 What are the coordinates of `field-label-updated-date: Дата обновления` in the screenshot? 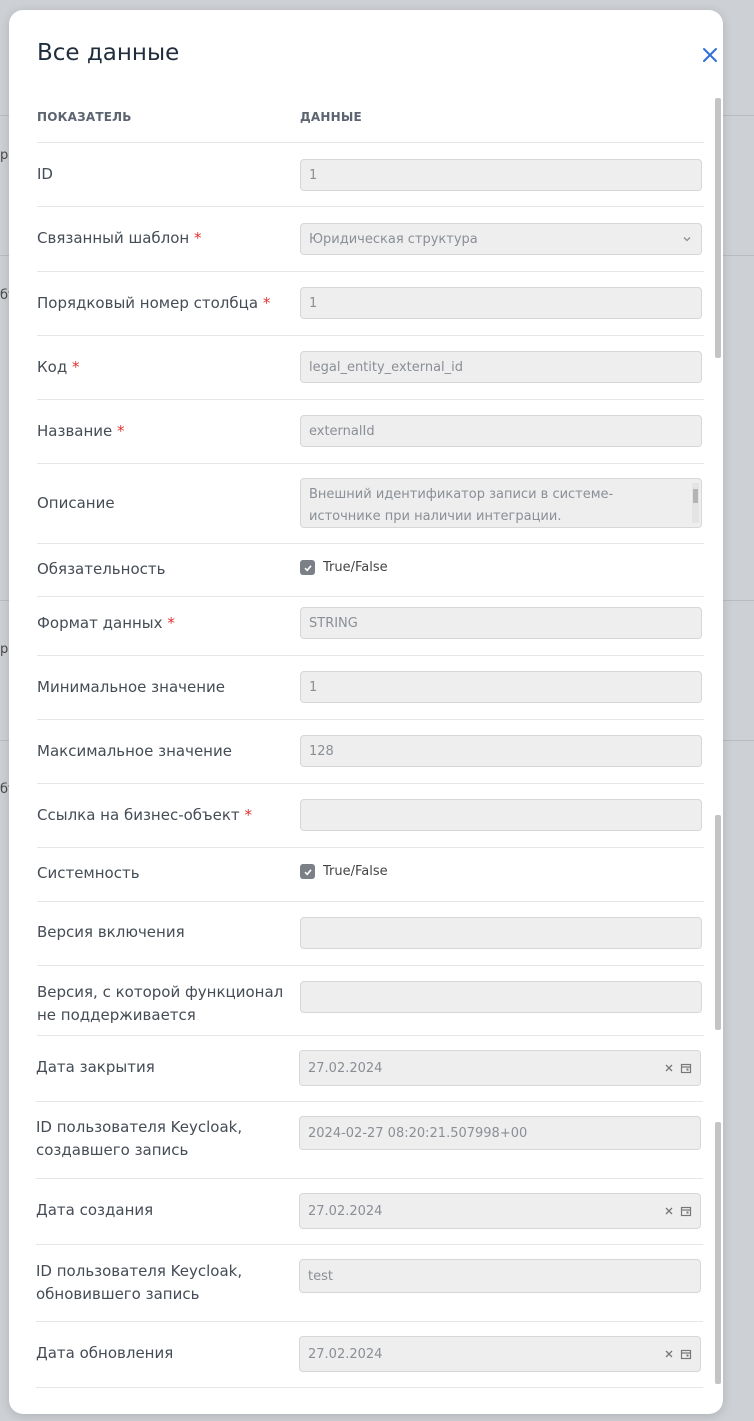 It's located at (105, 1353).